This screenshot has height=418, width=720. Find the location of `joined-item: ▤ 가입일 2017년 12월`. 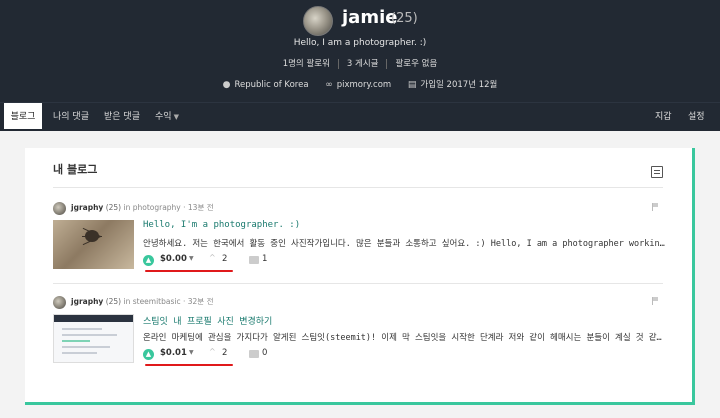

joined-item: ▤ 가입일 2017년 12월 is located at coordinates (452, 84).